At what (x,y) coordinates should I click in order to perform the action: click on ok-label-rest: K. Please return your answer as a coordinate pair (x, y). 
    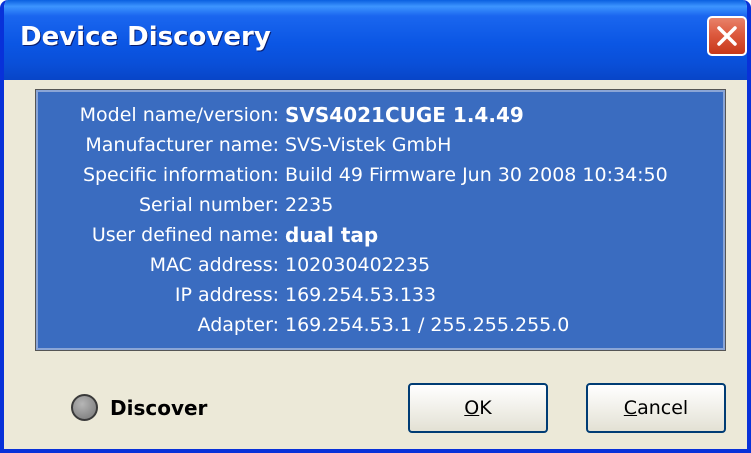
    Looking at the image, I should click on (485, 408).